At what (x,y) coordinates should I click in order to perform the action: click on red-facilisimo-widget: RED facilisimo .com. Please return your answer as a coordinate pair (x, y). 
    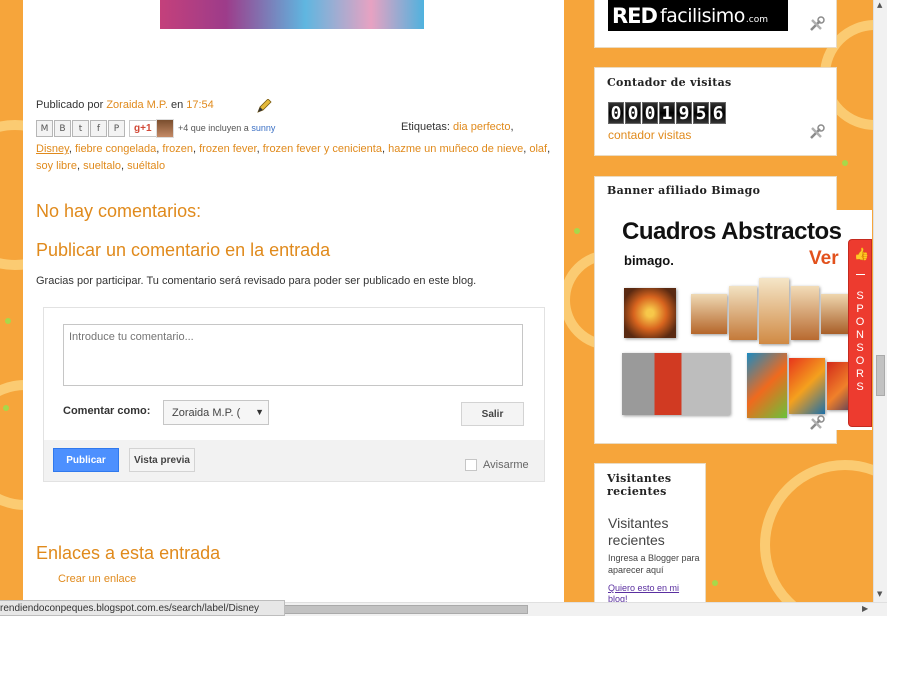
    Looking at the image, I should click on (715, 24).